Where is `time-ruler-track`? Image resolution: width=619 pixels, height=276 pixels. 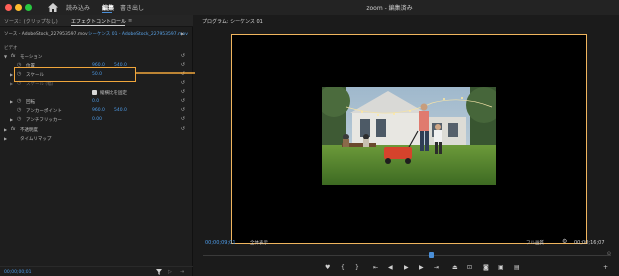 time-ruler-track is located at coordinates (407, 255).